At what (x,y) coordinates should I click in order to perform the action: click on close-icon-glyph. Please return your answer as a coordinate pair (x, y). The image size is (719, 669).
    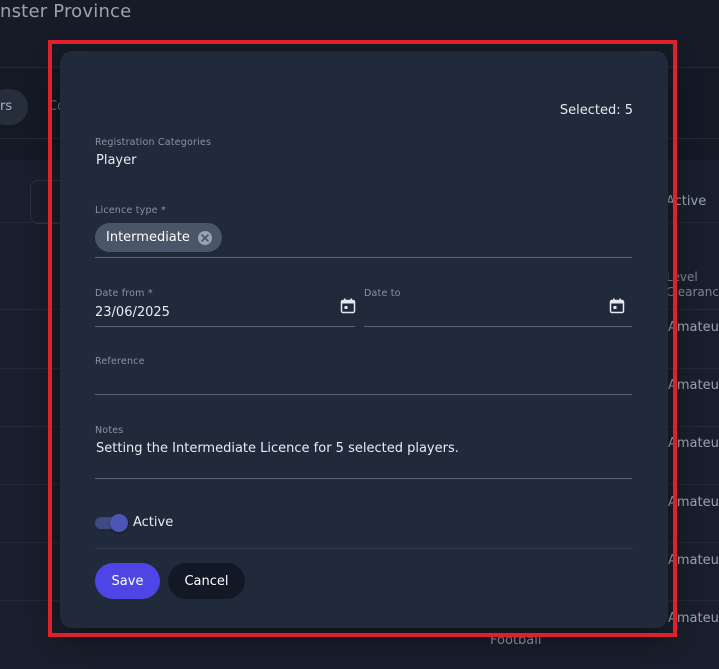
    Looking at the image, I should click on (205, 237).